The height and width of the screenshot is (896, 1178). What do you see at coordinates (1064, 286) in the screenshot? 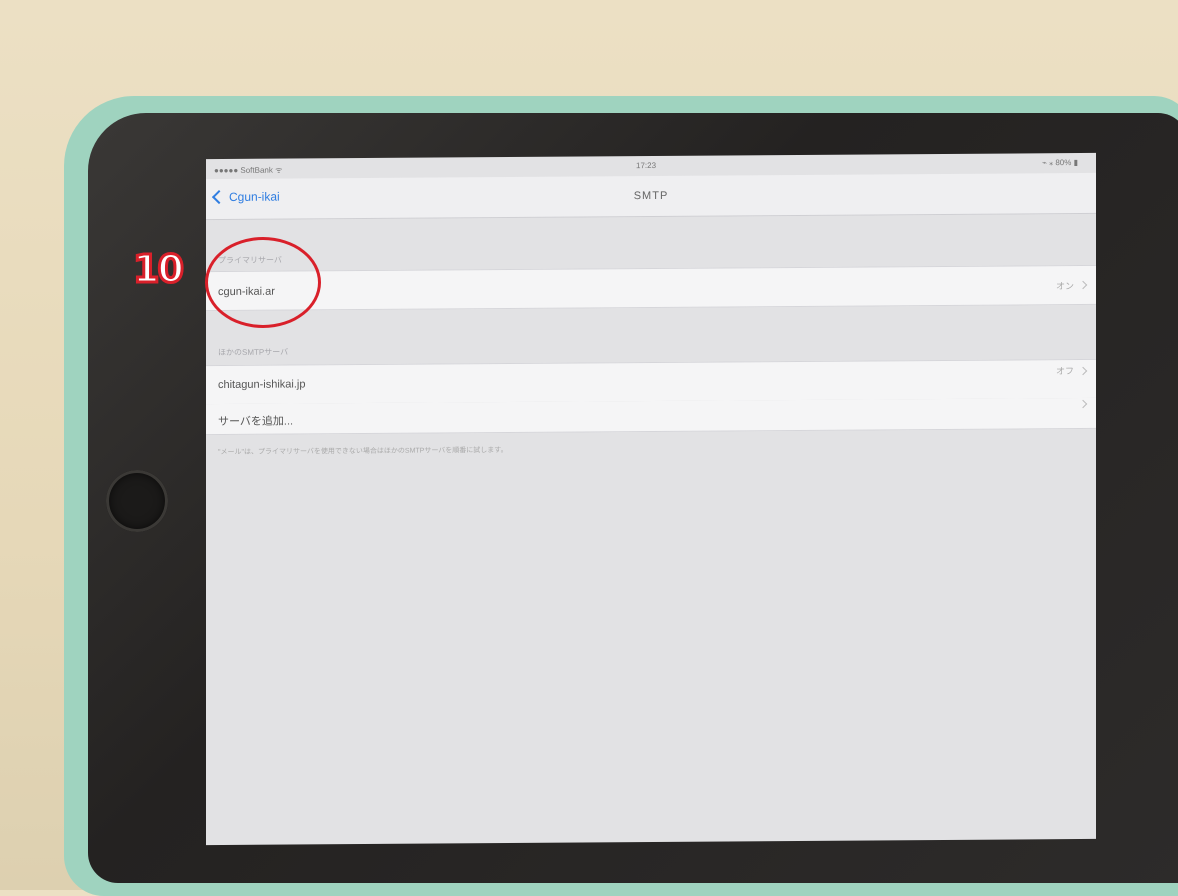
I see `primary-server-status: オン` at bounding box center [1064, 286].